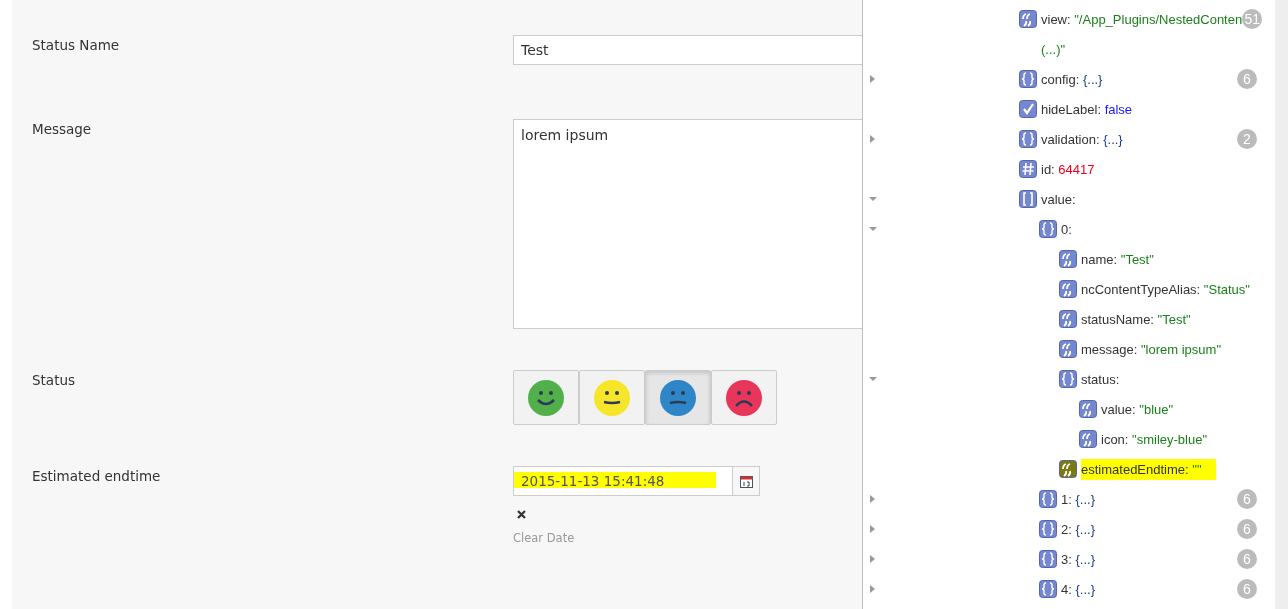 The height and width of the screenshot is (609, 1288). I want to click on message-field: lorem ipsum, so click(687, 224).